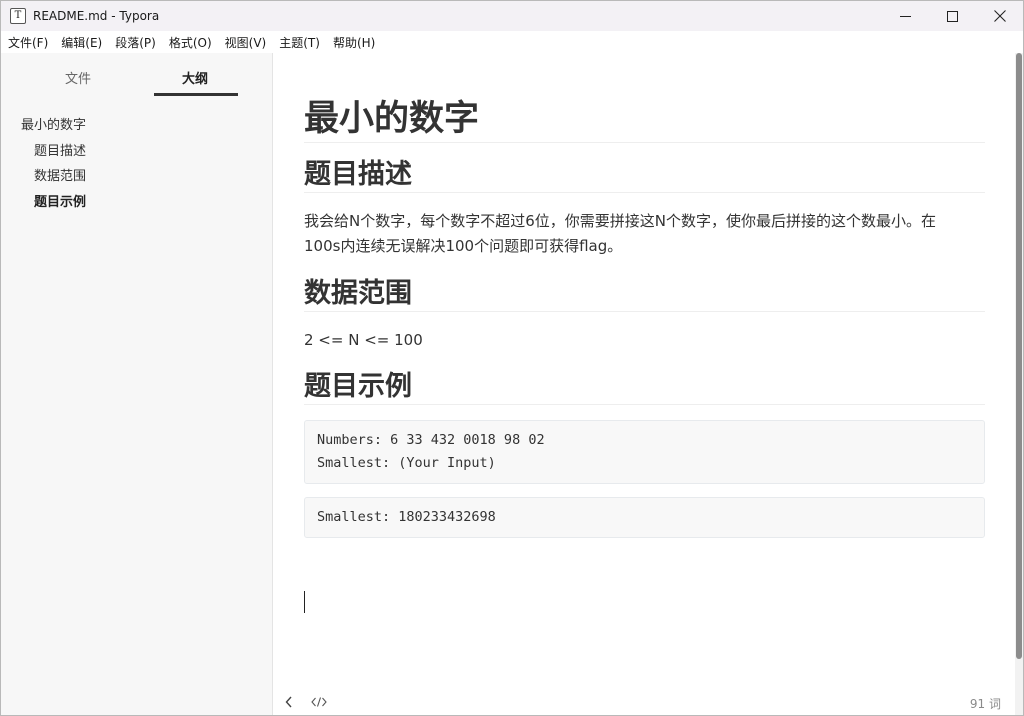  Describe the element at coordinates (1019, 356) in the screenshot. I see `scroll-thumb` at that location.